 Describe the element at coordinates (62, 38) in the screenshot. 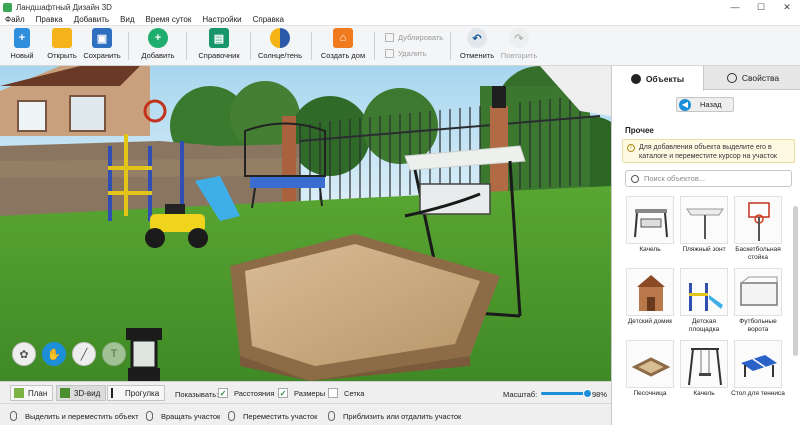

I see `folder-icon` at that location.